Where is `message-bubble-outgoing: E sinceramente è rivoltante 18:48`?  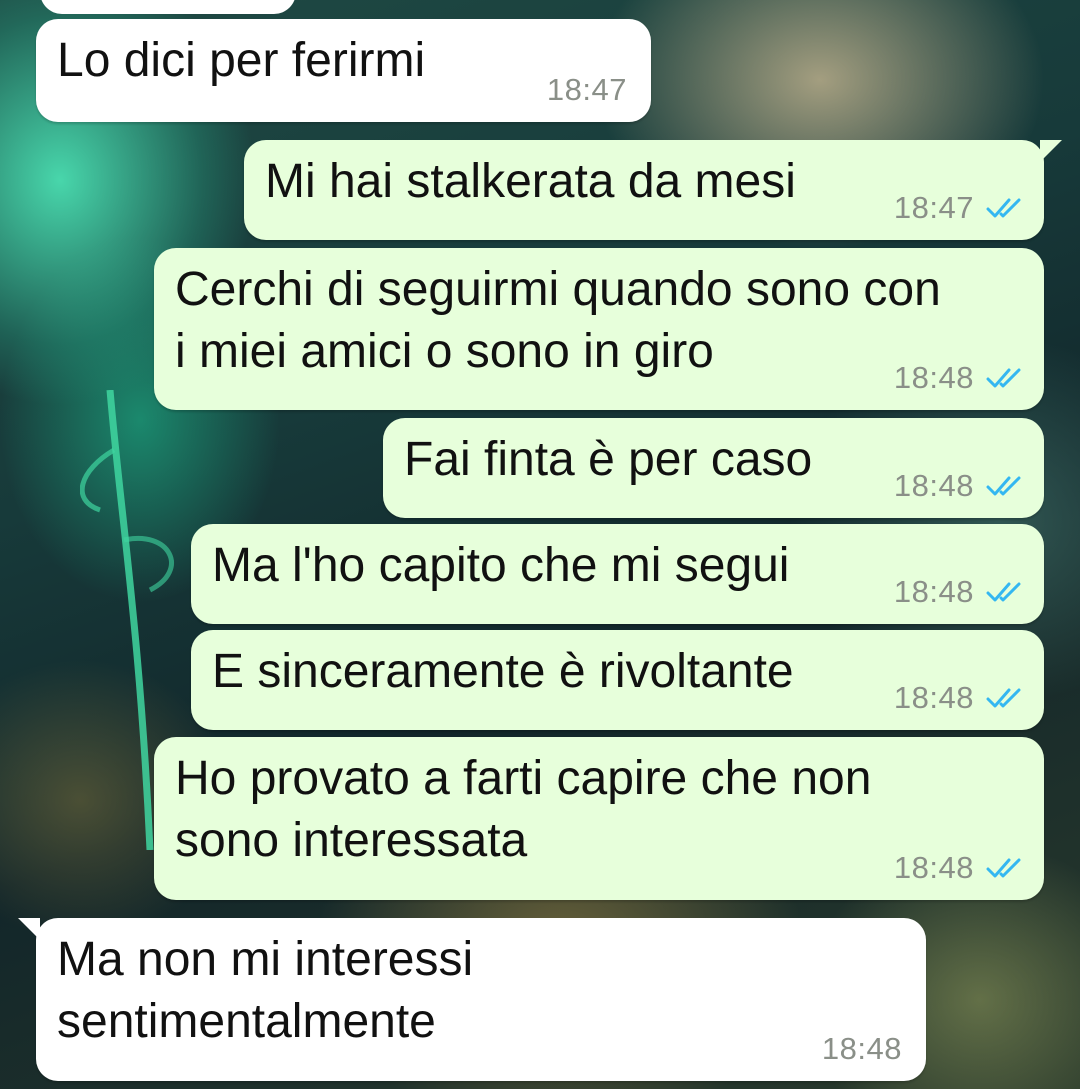 message-bubble-outgoing: E sinceramente è rivoltante 18:48 is located at coordinates (617, 680).